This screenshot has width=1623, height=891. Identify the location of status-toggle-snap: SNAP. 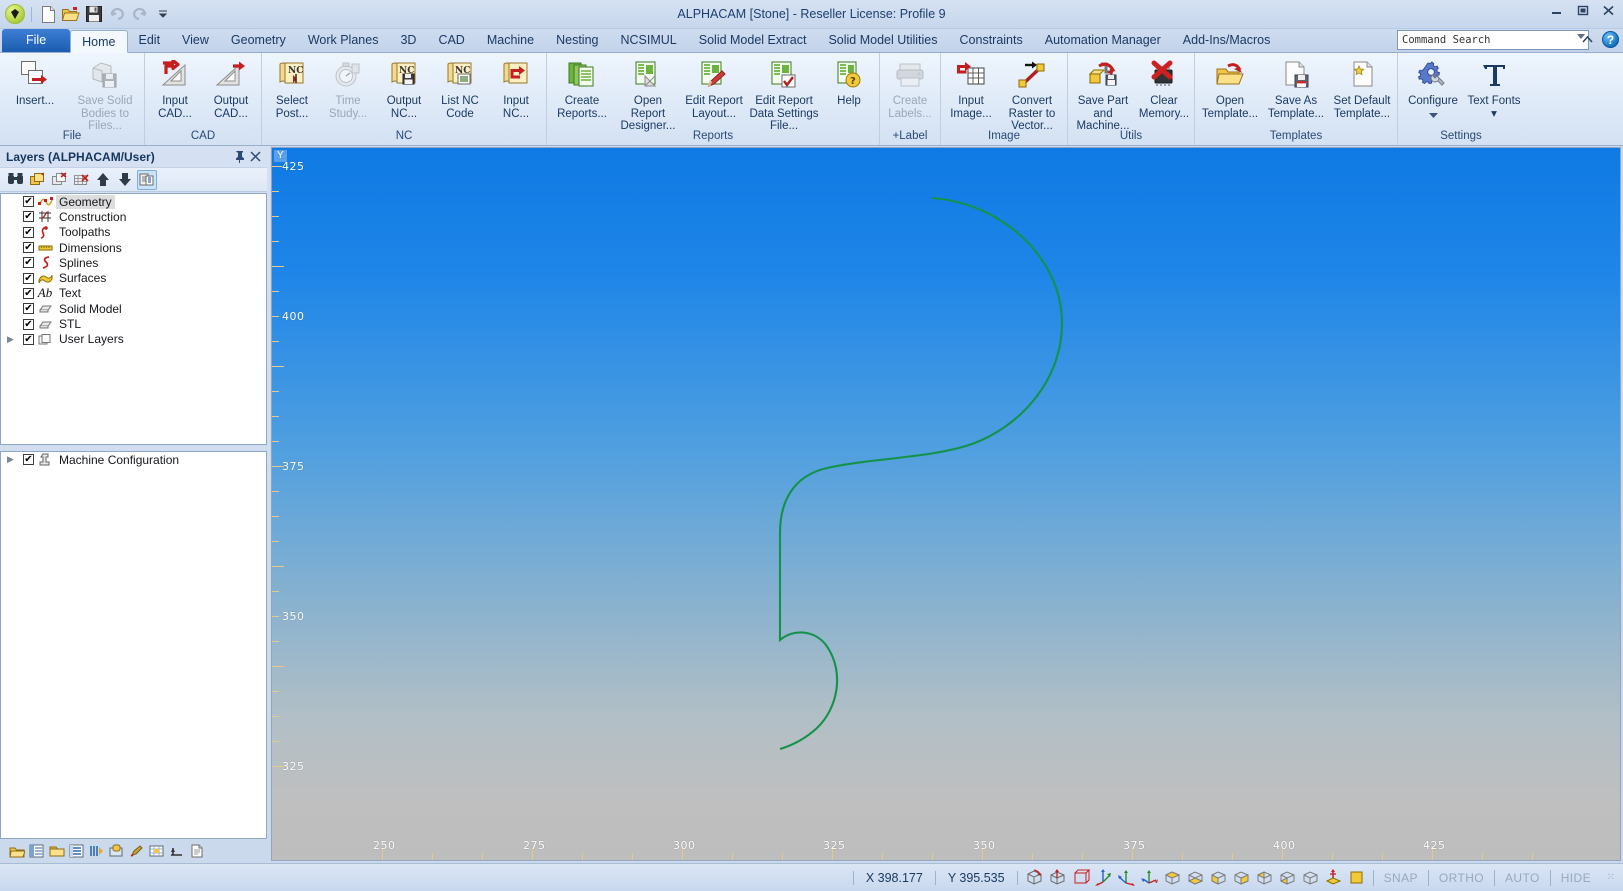
(1400, 877).